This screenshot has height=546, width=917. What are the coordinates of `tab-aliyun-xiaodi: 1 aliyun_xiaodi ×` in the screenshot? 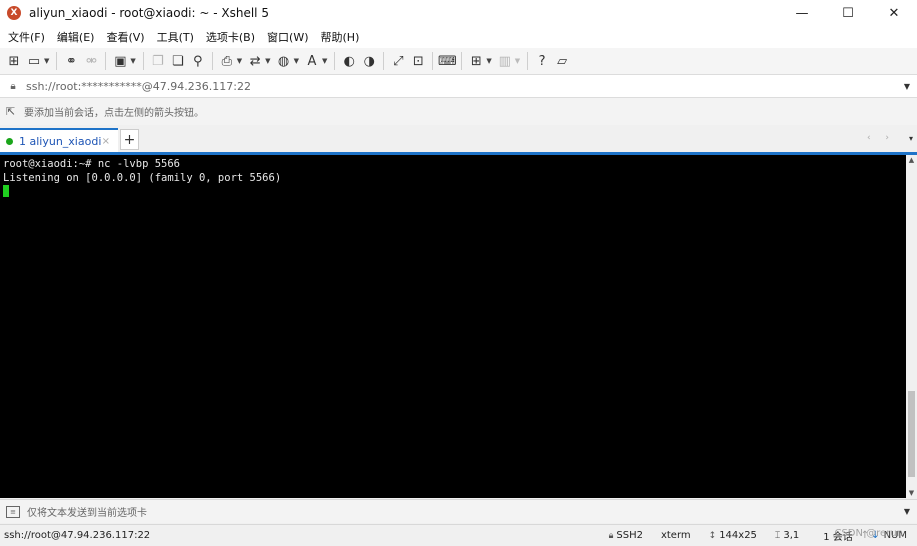 It's located at (59, 140).